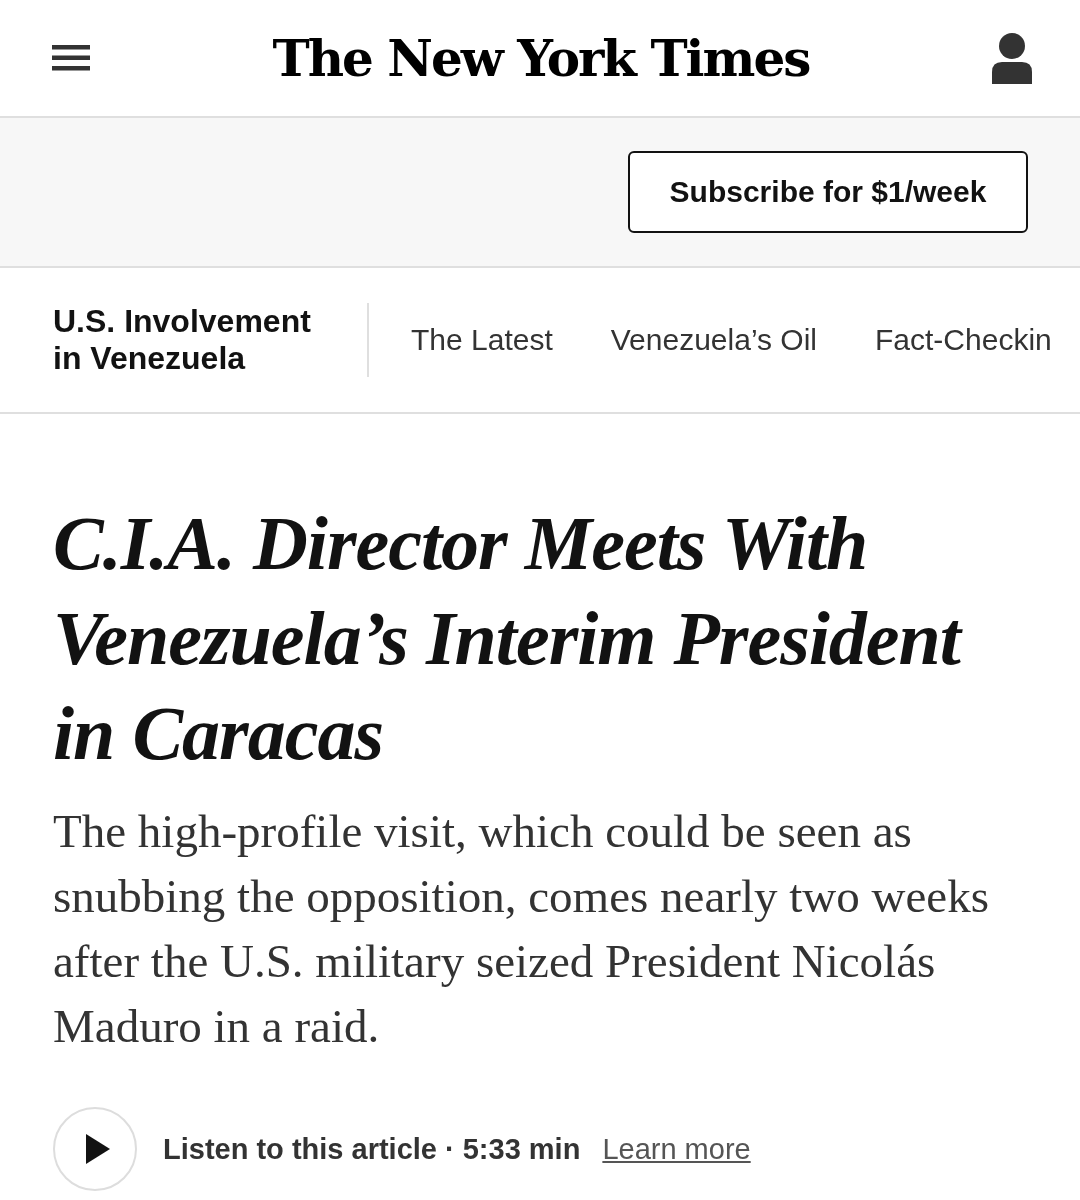 The width and height of the screenshot is (1080, 1200). What do you see at coordinates (198, 340) in the screenshot?
I see `section-title: U.S. Involvement in Venezuela` at bounding box center [198, 340].